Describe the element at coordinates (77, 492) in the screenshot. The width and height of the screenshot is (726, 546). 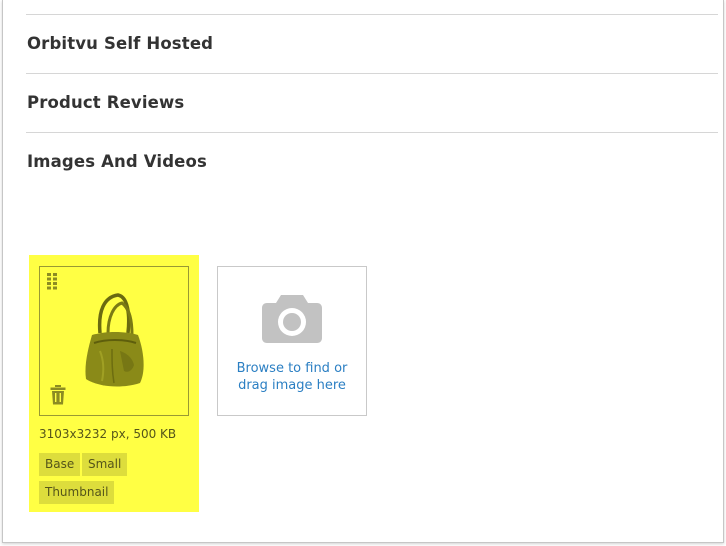
I see `role-tag-thumbnail: Thumbnail` at that location.